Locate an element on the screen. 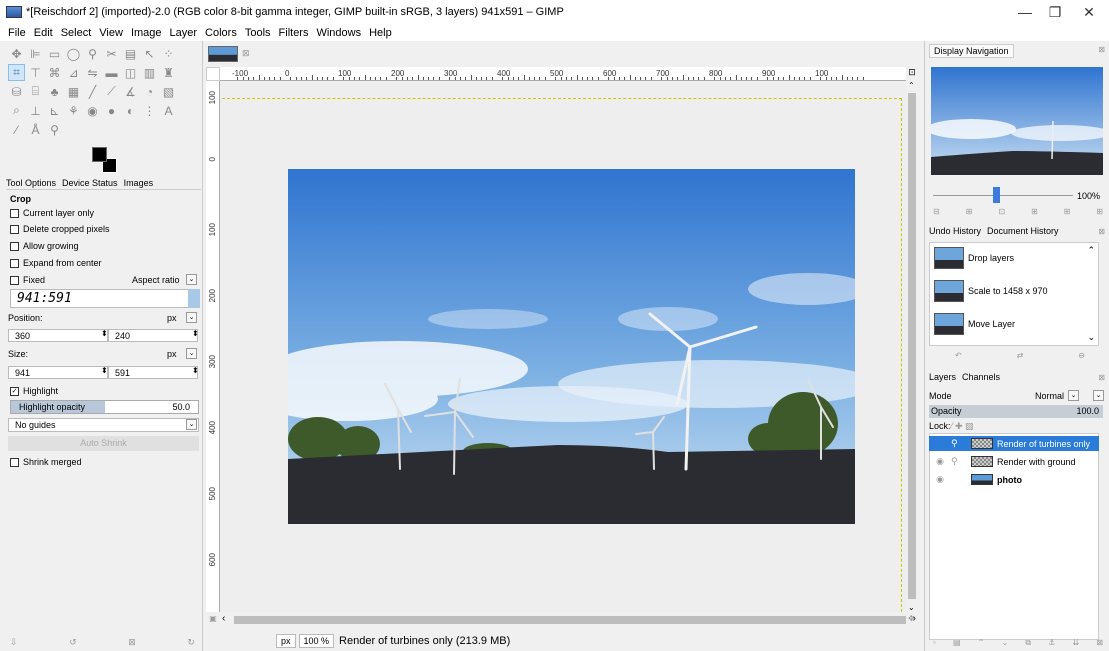  duplicate-layer-icon: ⧉ is located at coordinates (1028, 643).